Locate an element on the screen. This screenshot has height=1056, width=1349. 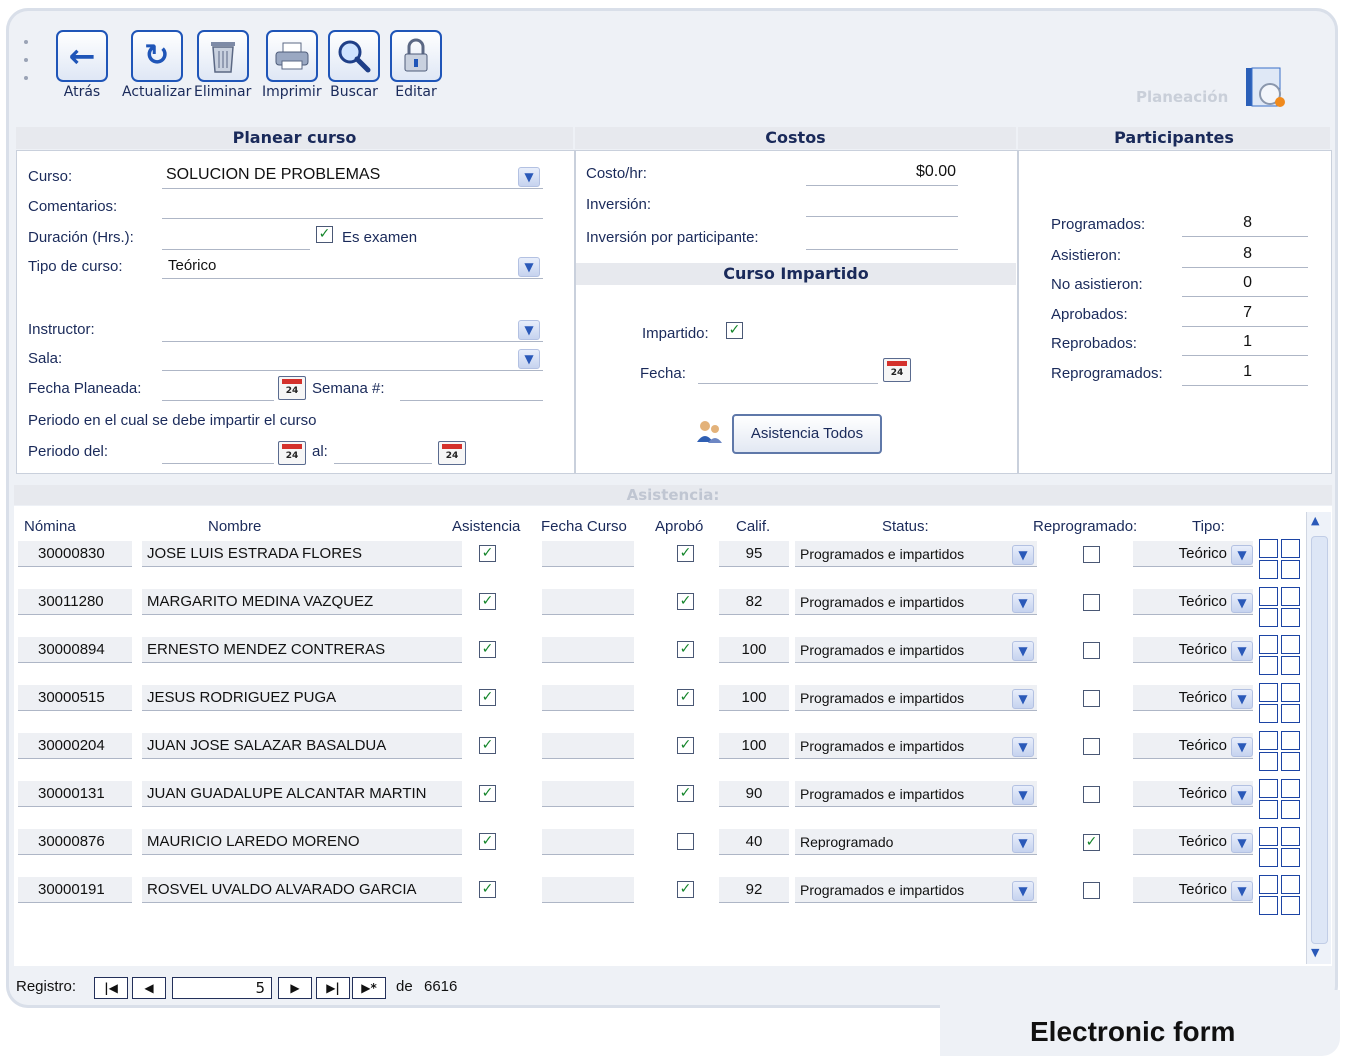
instructor-dropdown-icon: ▼ is located at coordinates (529, 330).